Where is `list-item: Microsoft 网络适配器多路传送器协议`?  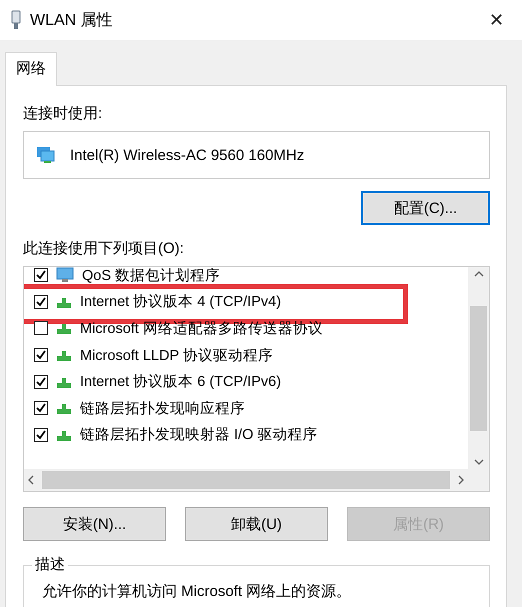 list-item: Microsoft 网络适配器多路传送器协议 is located at coordinates (201, 328).